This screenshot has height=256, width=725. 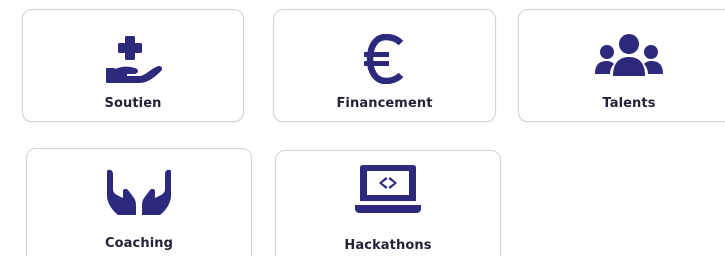 What do you see at coordinates (384, 103) in the screenshot?
I see `card-label: Financement` at bounding box center [384, 103].